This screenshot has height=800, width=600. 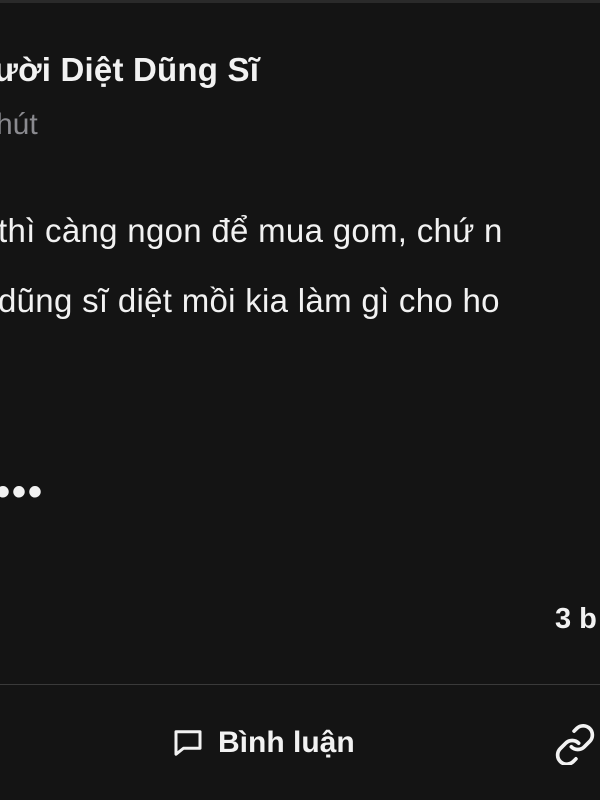 I want to click on post-body-line-1: thì càng ngon để mua gom, chứ n, so click(x=251, y=230).